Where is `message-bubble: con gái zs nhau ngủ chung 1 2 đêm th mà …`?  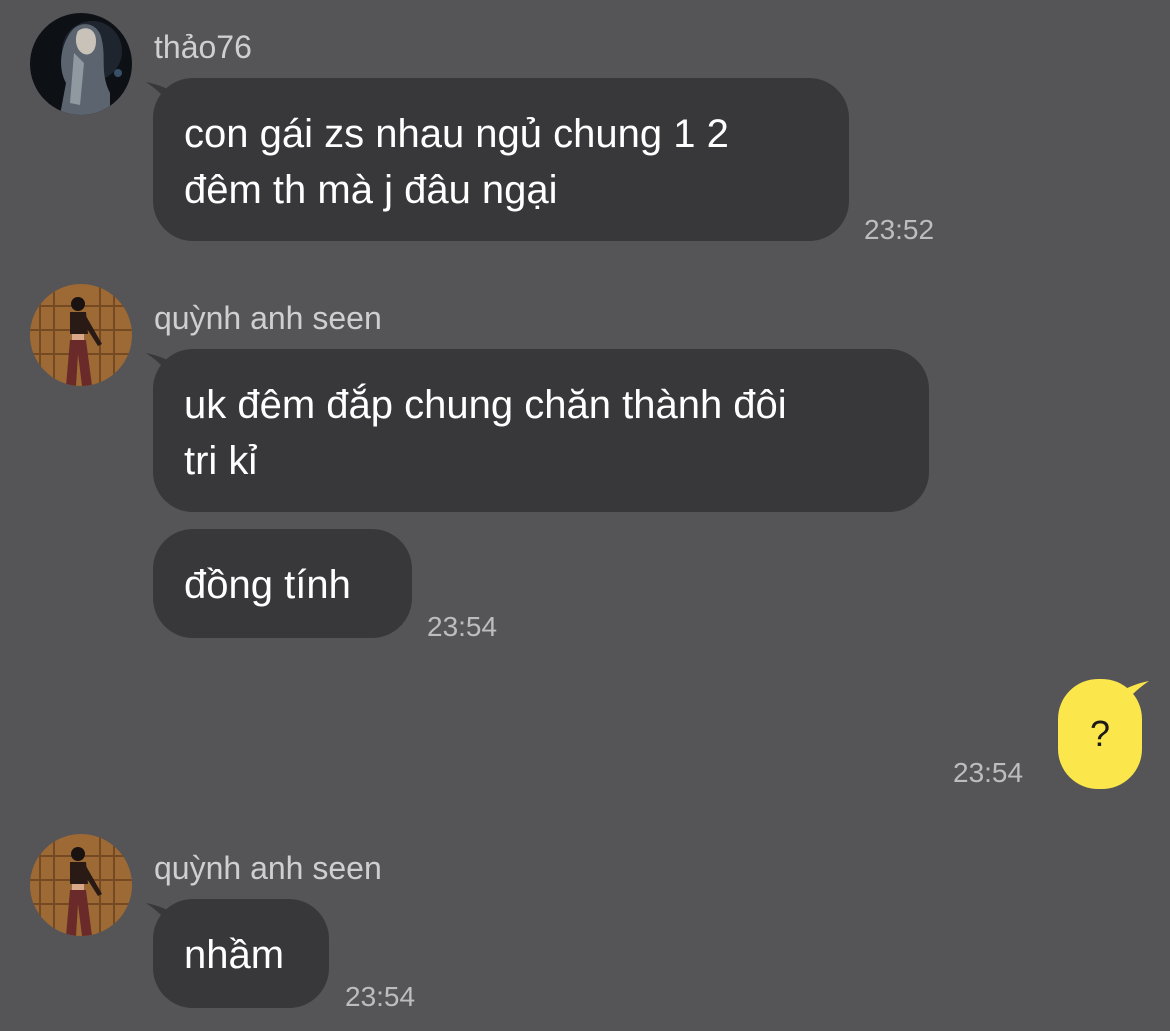
message-bubble: con gái zs nhau ngủ chung 1 2 đêm th mà … is located at coordinates (501, 159).